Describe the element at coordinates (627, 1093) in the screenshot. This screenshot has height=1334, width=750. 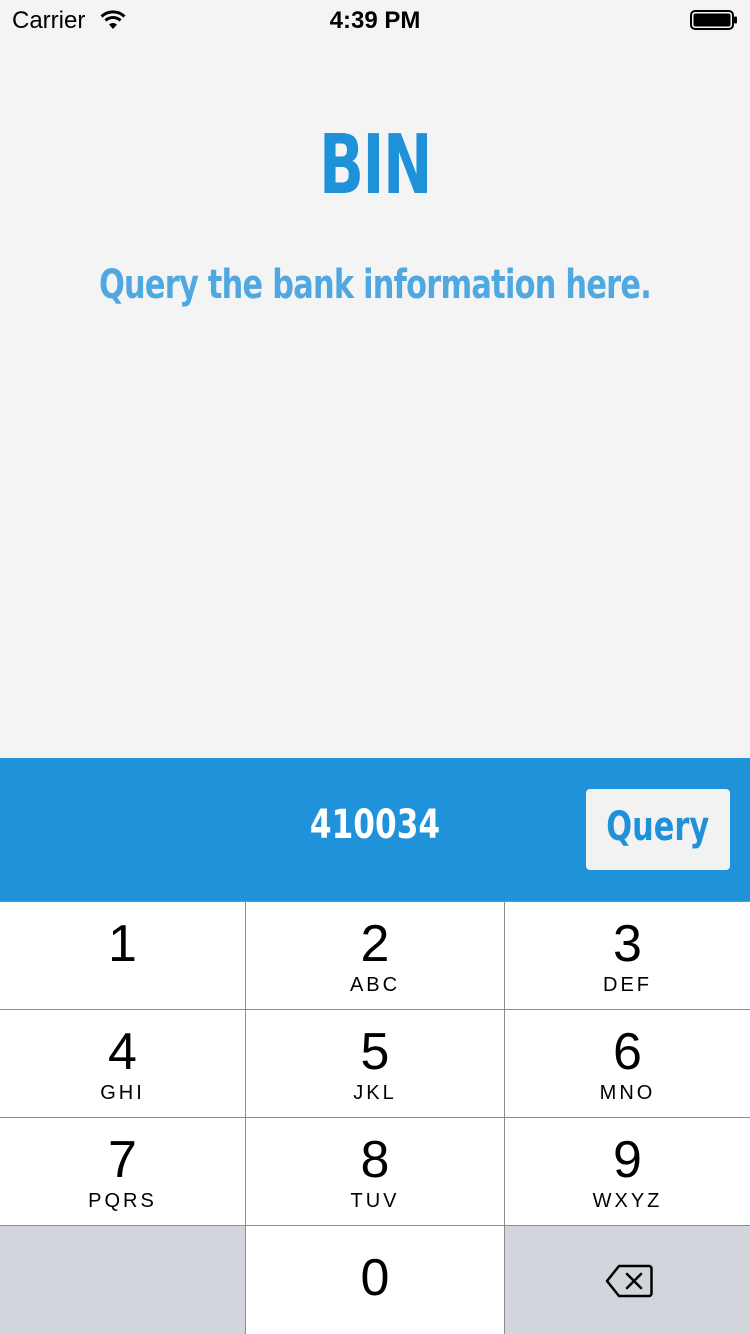
I see `key-letters: MNO` at that location.